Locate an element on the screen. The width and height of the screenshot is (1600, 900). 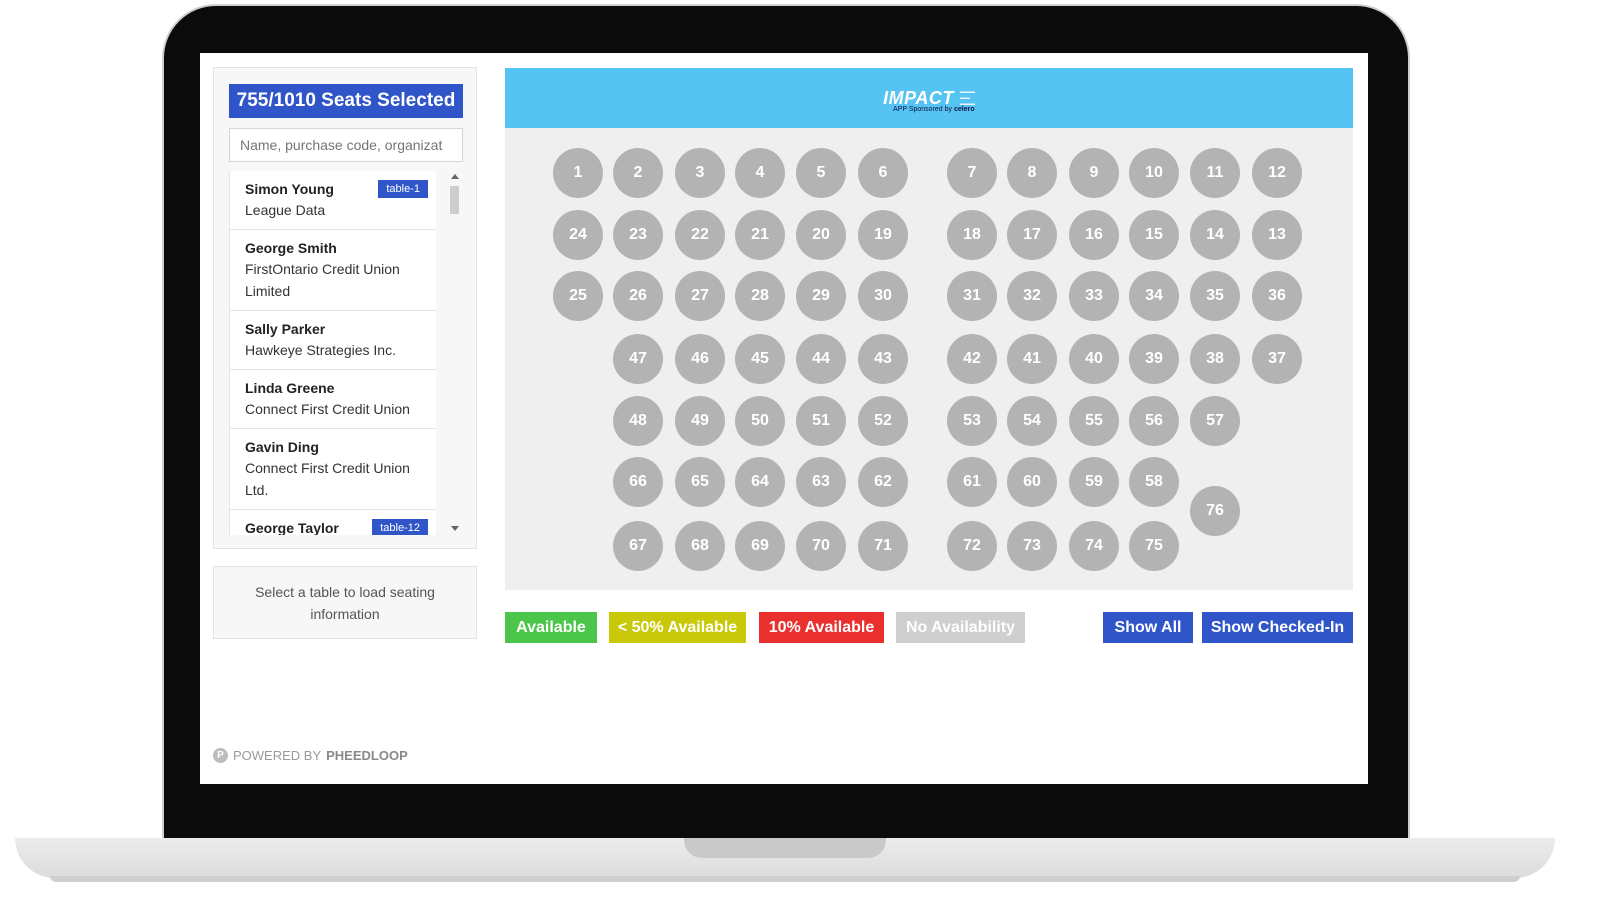
table-58: 58 is located at coordinates (1154, 482).